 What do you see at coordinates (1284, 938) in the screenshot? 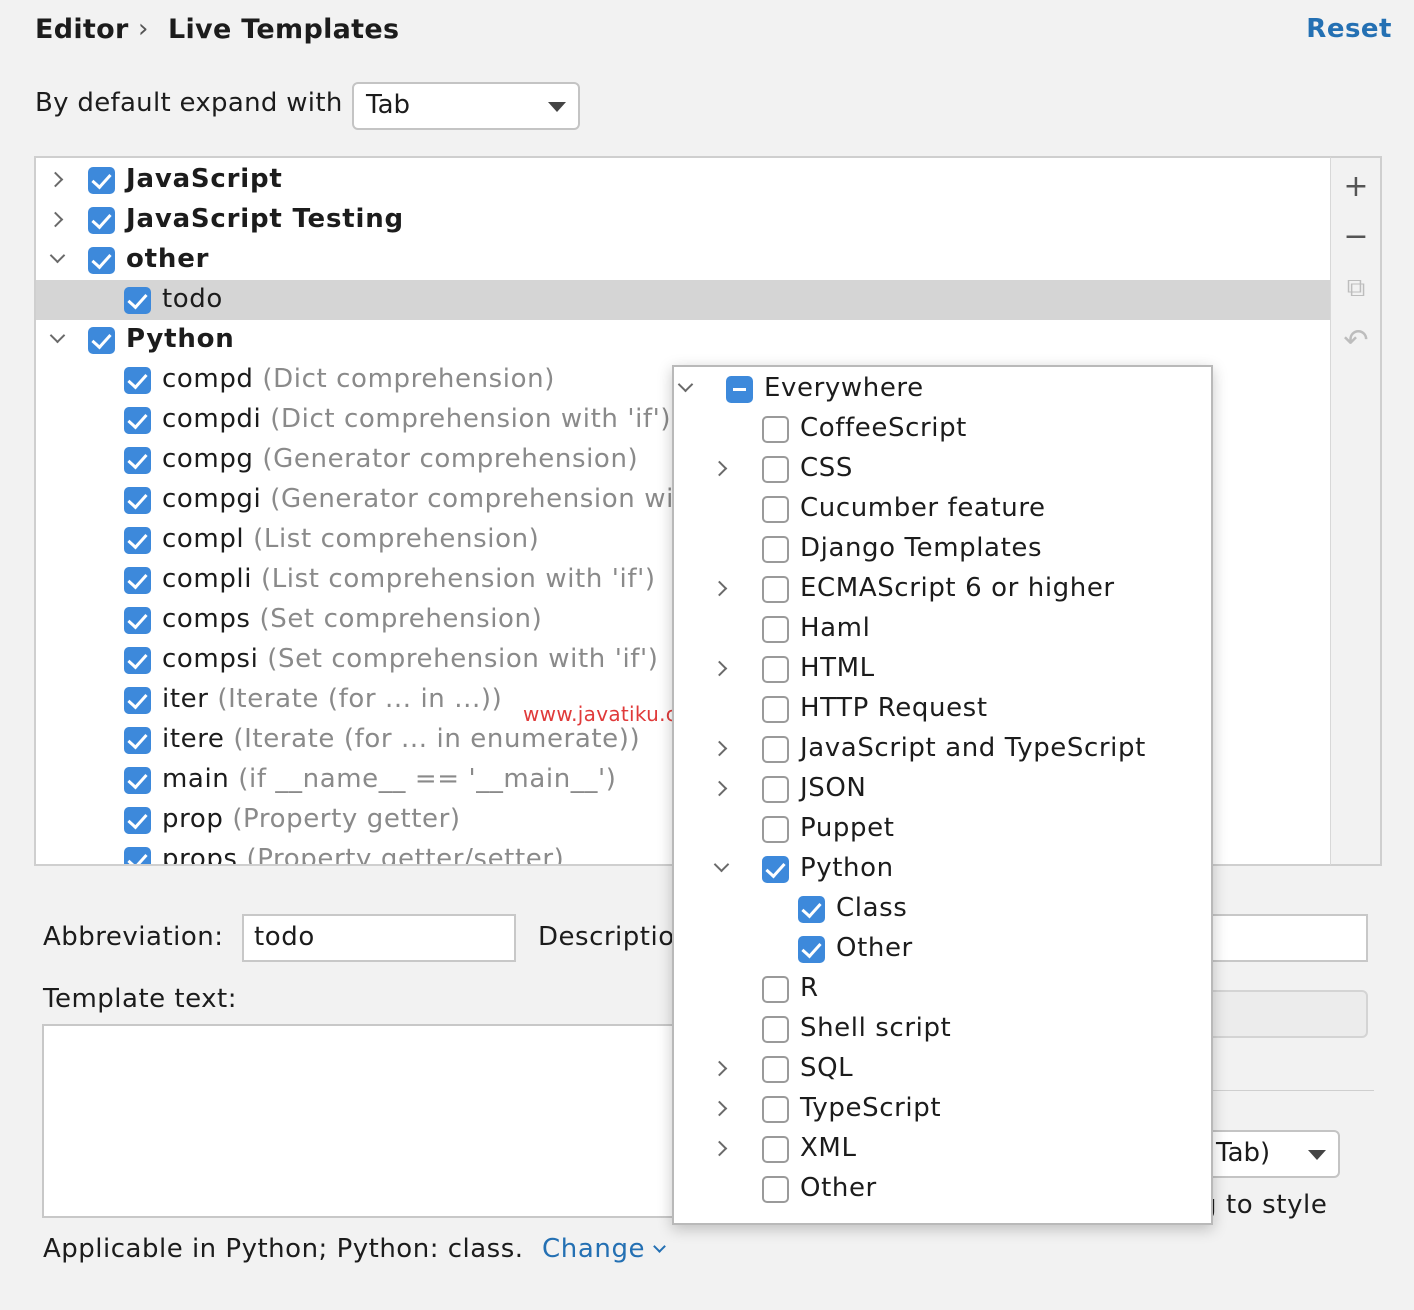
I see `description-input` at bounding box center [1284, 938].